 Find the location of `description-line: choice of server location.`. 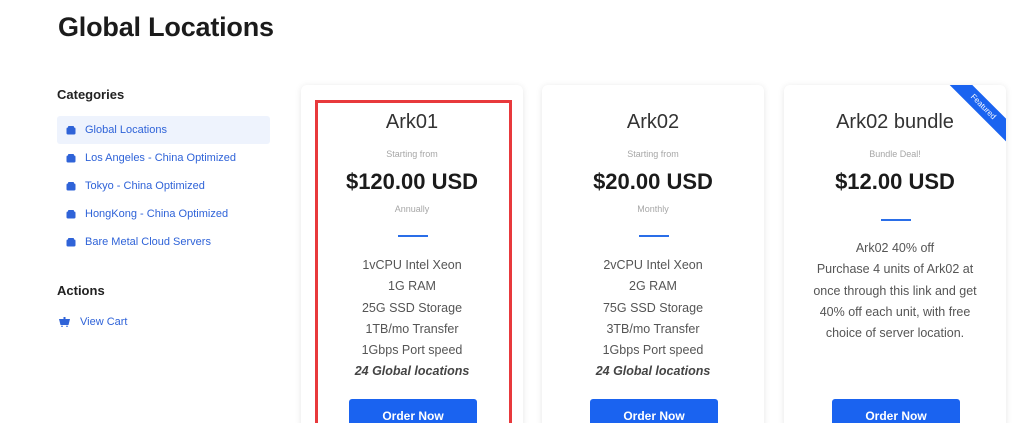

description-line: choice of server location. is located at coordinates (895, 333).